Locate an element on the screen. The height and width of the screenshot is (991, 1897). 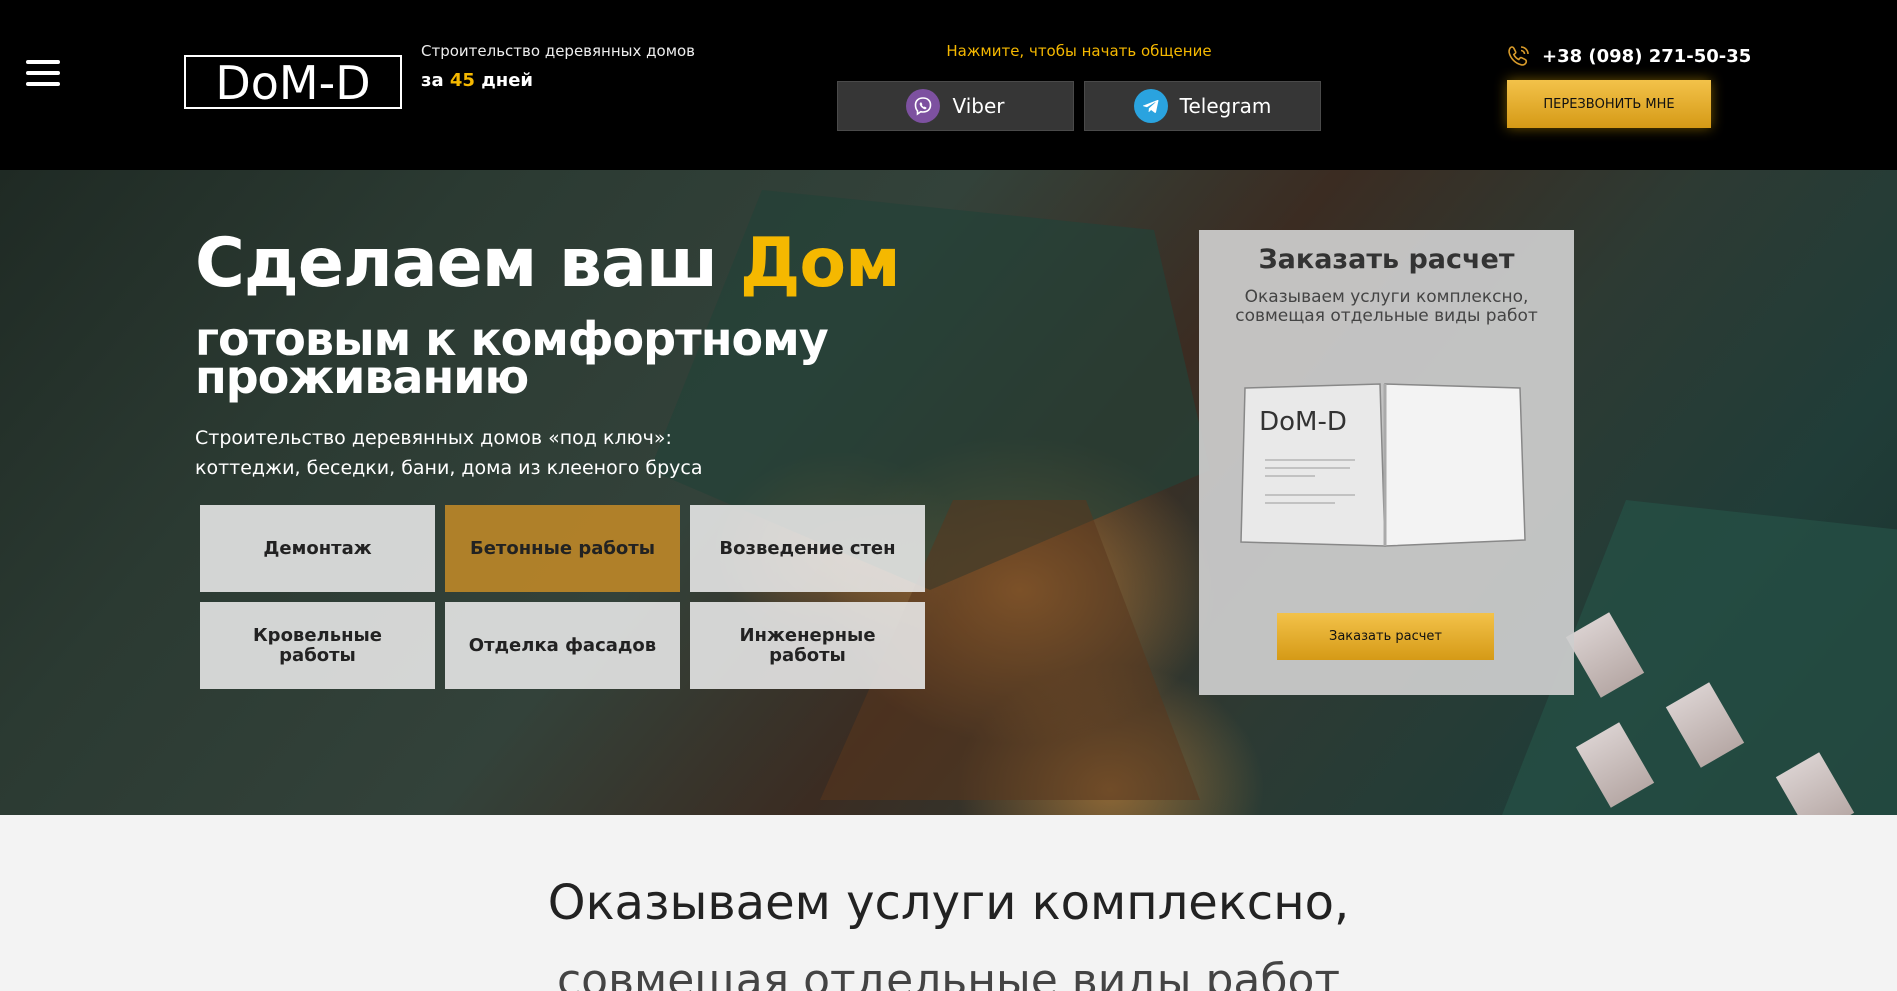
tagline-days: 45 is located at coordinates (462, 80).